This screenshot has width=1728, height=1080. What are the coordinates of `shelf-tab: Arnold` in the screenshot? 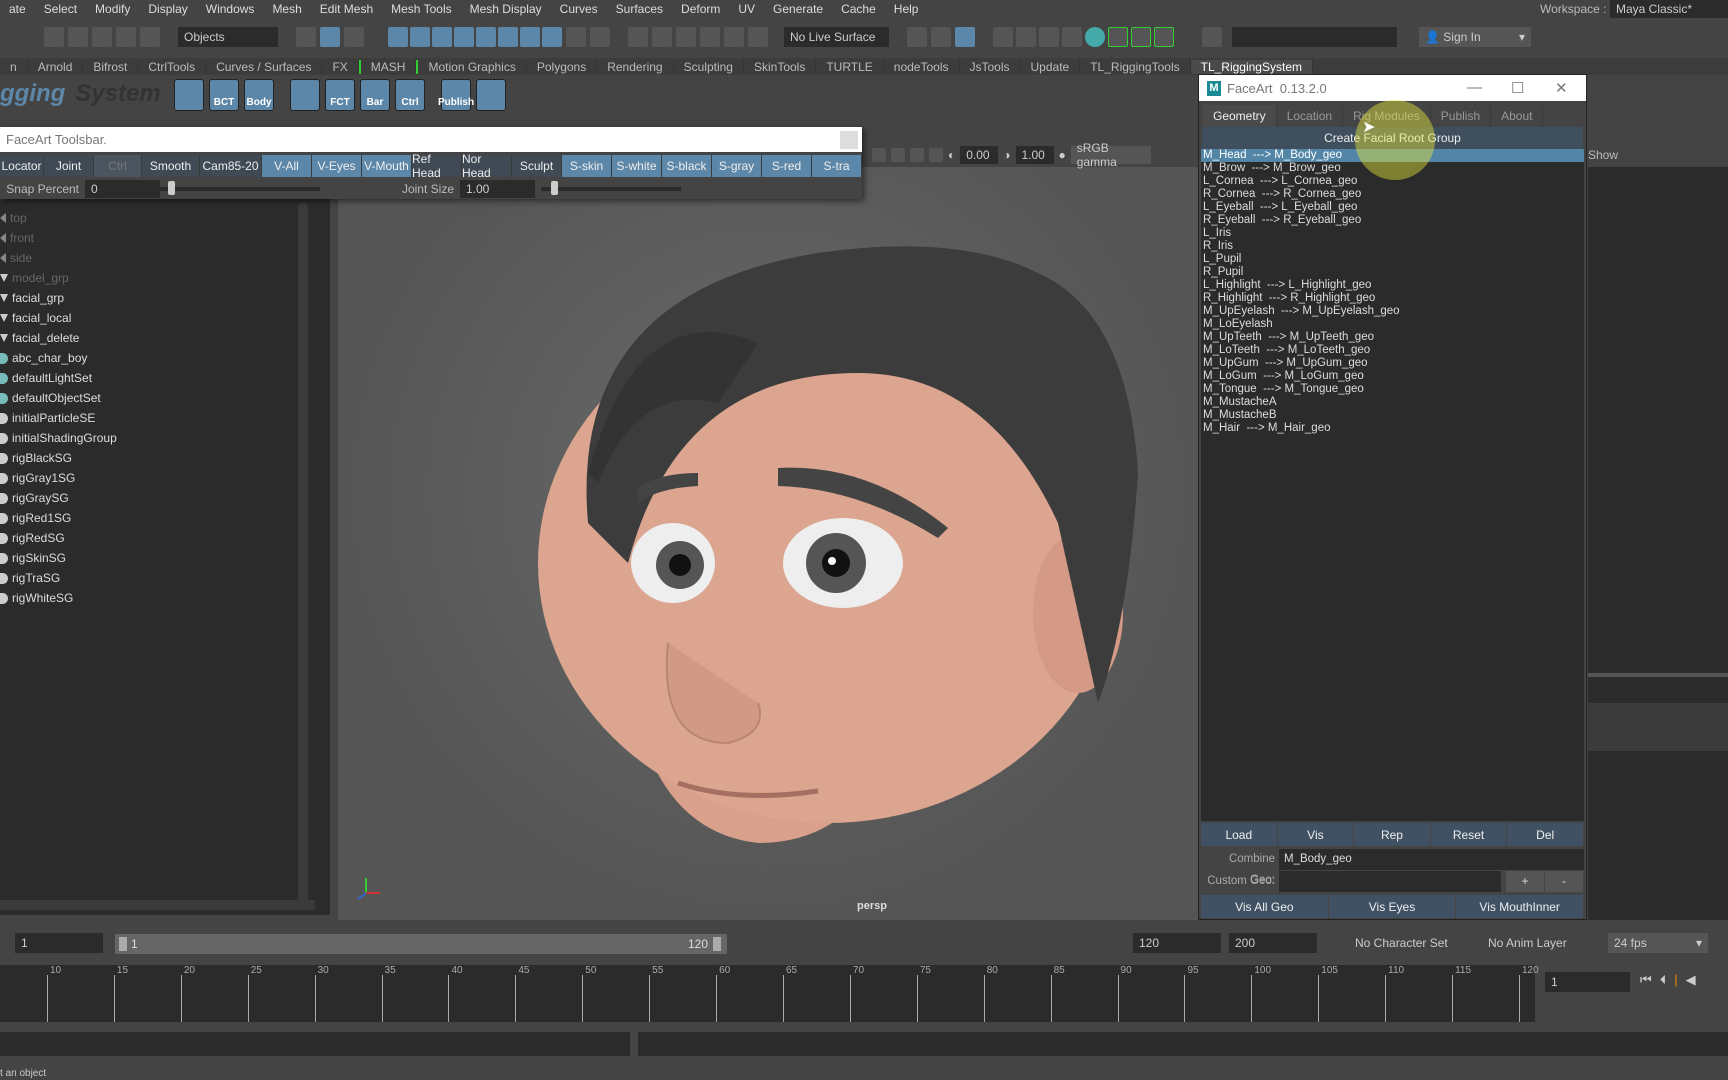 It's located at (56, 66).